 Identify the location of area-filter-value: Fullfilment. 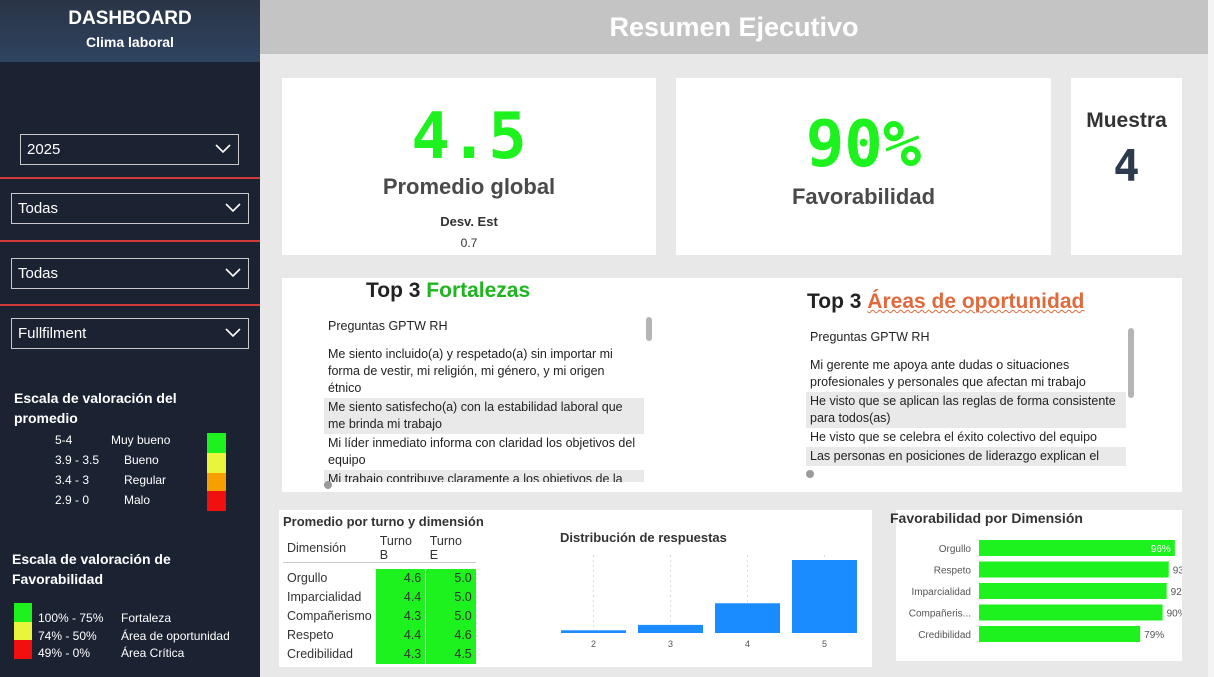
(52, 333).